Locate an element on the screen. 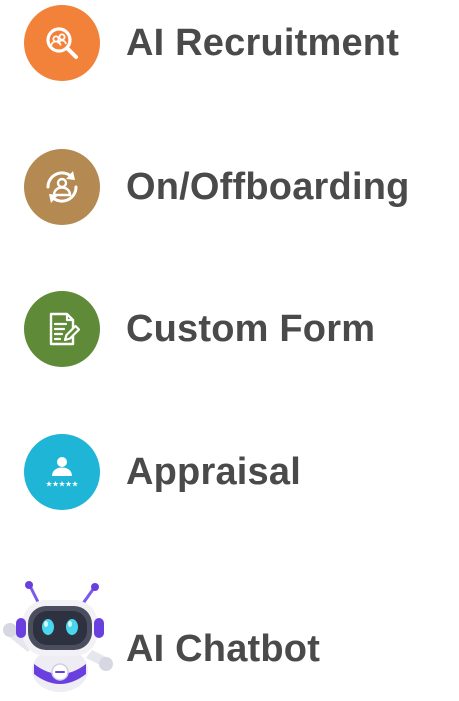 This screenshot has height=701, width=459. feature-label: Custom Form is located at coordinates (251, 328).